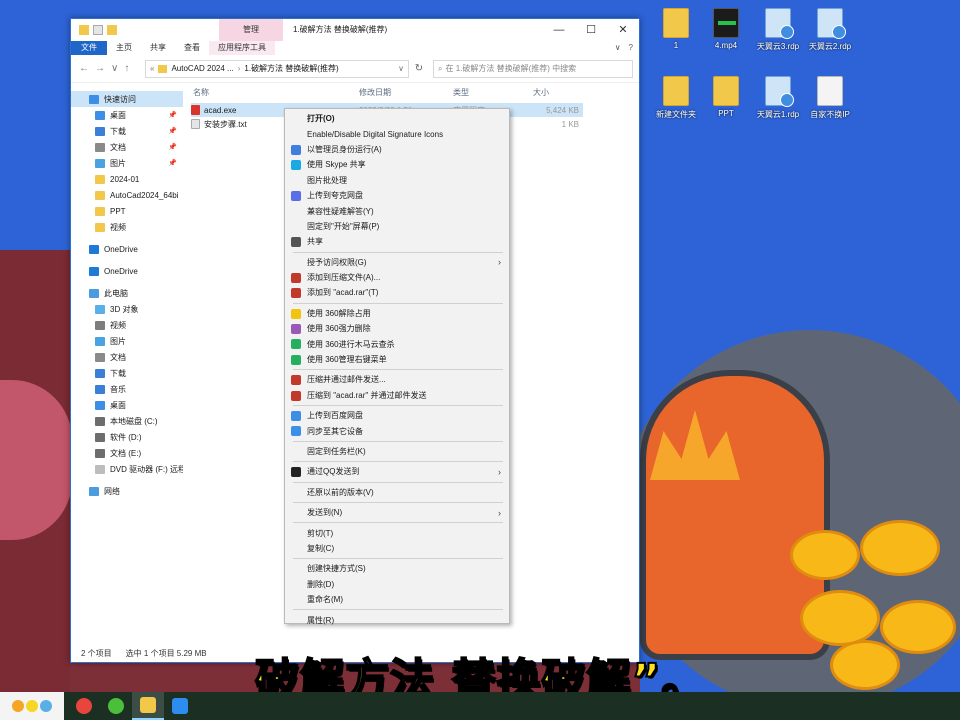 This screenshot has height=720, width=960. I want to click on overflow-chevron: «, so click(152, 68).